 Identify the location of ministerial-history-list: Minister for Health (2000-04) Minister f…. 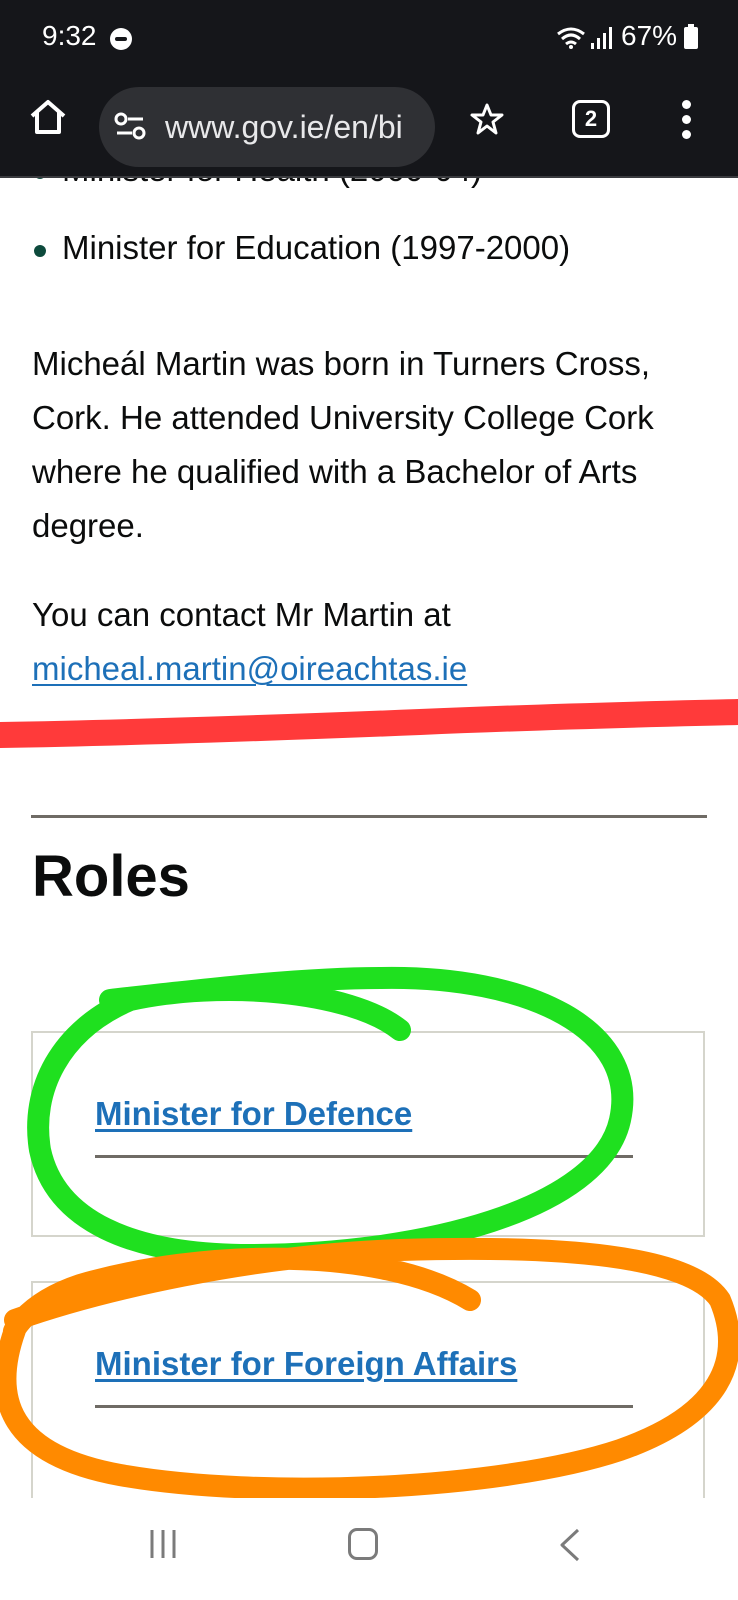
(300, 242).